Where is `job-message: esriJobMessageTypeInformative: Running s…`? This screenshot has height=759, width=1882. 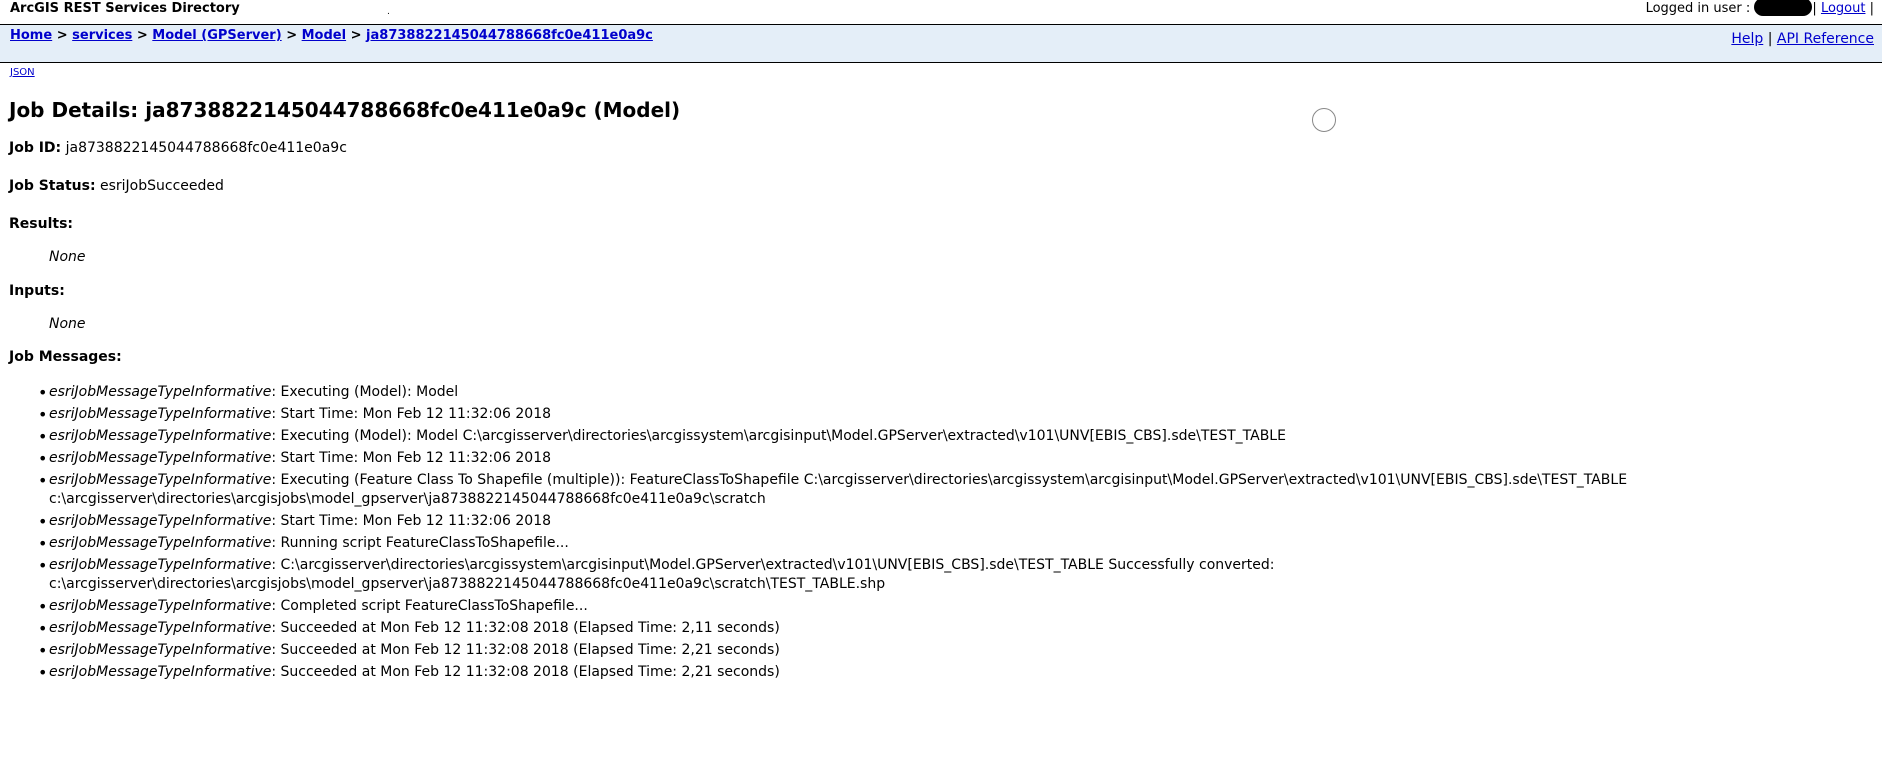
job-message: esriJobMessageTypeInformative: Running s… is located at coordinates (943, 543).